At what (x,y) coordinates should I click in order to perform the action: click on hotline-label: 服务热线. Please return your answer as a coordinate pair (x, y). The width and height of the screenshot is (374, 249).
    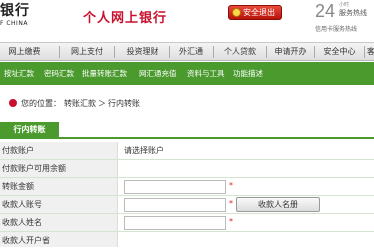
    Looking at the image, I should click on (353, 13).